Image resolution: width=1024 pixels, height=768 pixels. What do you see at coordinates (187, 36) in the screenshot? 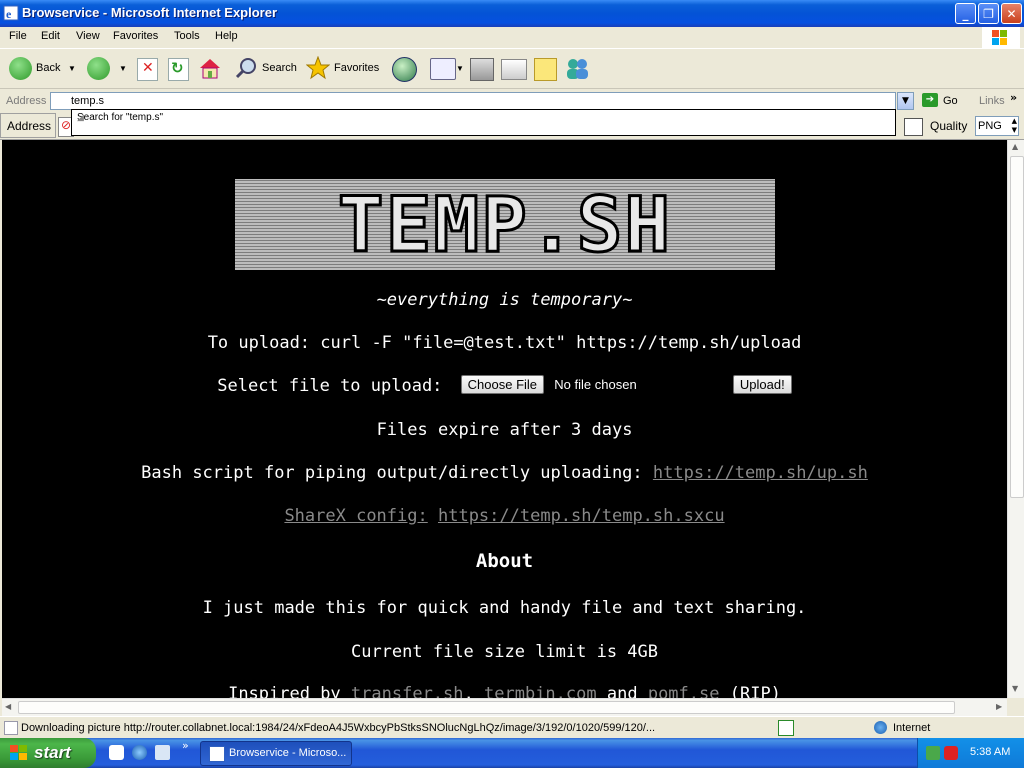
I see `menu-tools: Tools` at bounding box center [187, 36].